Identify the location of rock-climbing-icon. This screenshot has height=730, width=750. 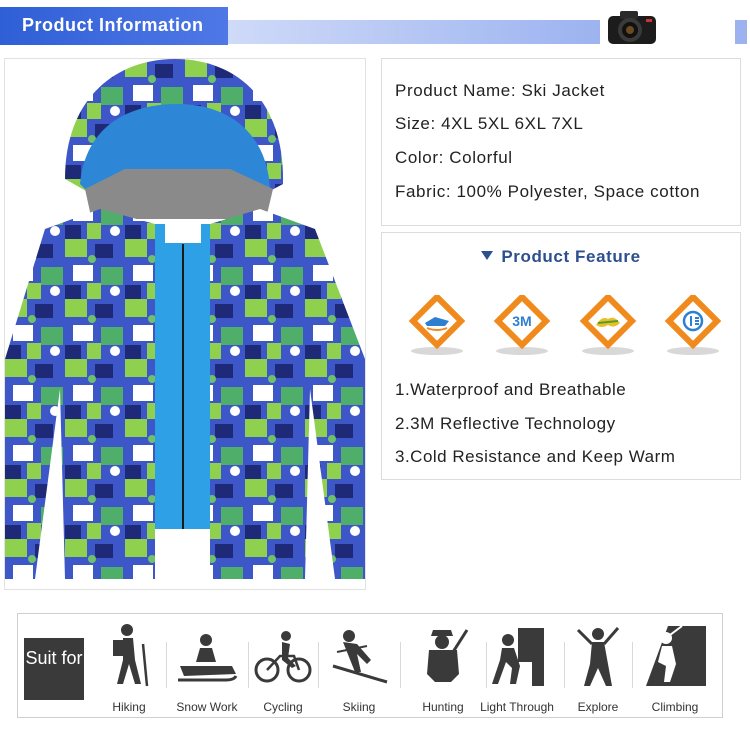
(518, 657).